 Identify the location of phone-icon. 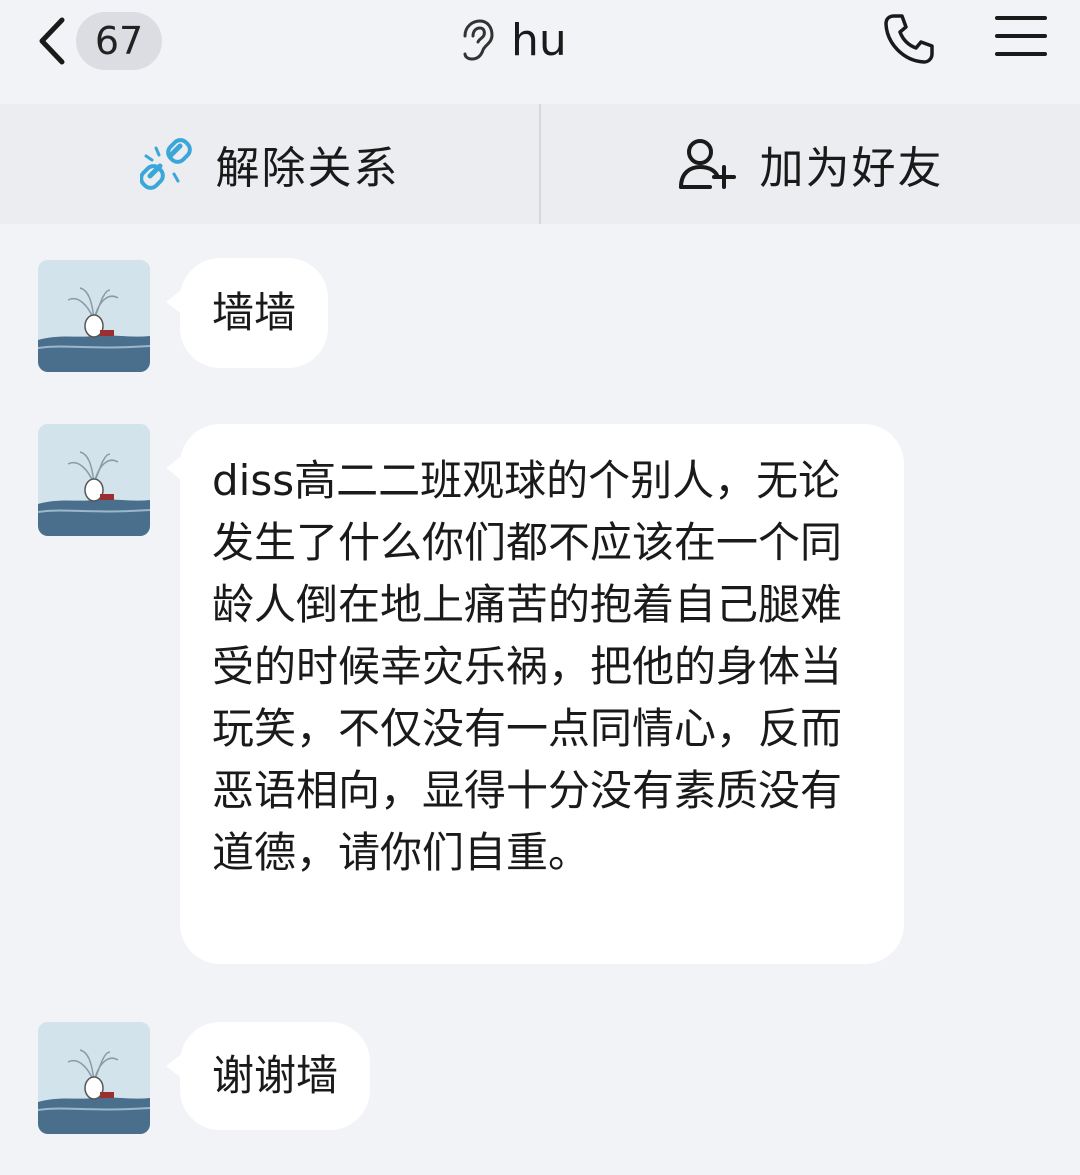
(909, 39).